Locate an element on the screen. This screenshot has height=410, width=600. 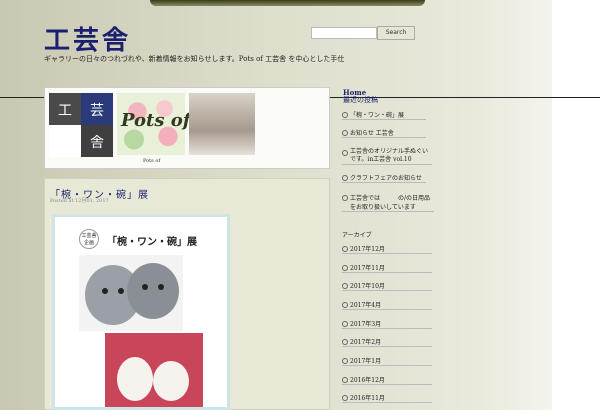
site-title: 工芸舎 is located at coordinates (87, 38).